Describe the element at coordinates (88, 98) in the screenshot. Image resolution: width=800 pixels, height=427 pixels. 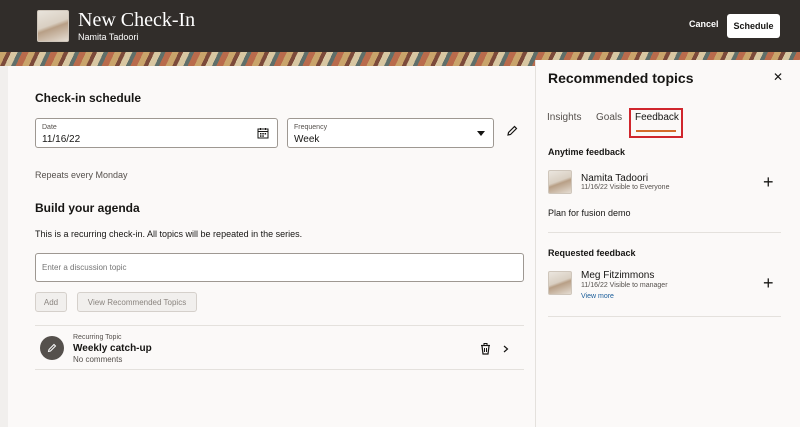
I see `schedule-heading: Check-in schedule` at that location.